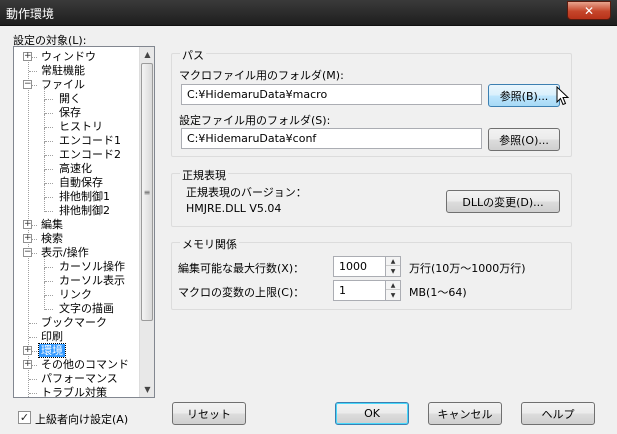 Image resolution: width=617 pixels, height=434 pixels. What do you see at coordinates (465, 413) in the screenshot?
I see `cancel-button: キャンセル` at bounding box center [465, 413].